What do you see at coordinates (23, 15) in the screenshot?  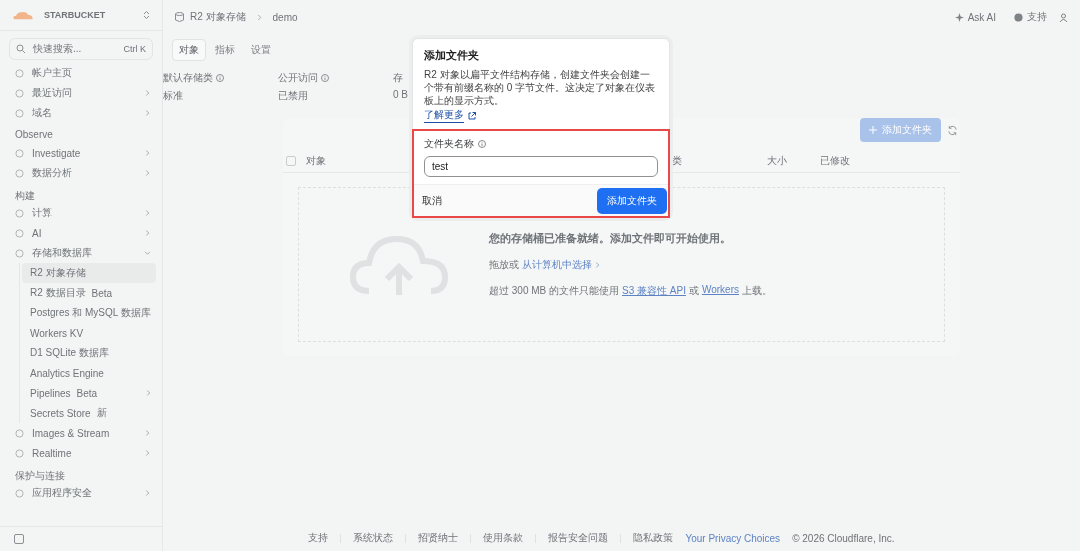 I see `cloud-logo-icon` at bounding box center [23, 15].